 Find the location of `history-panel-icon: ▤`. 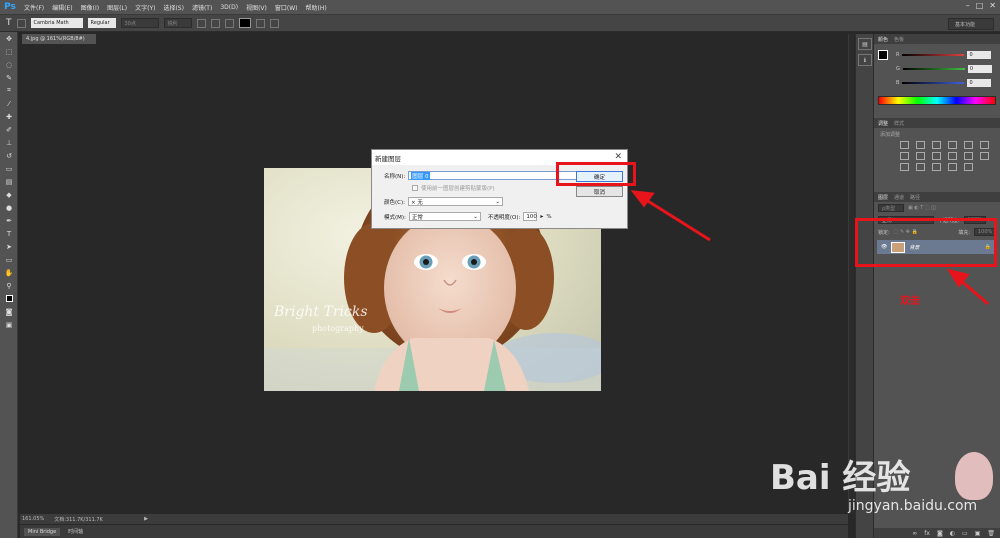

history-panel-icon: ▤ is located at coordinates (865, 44).